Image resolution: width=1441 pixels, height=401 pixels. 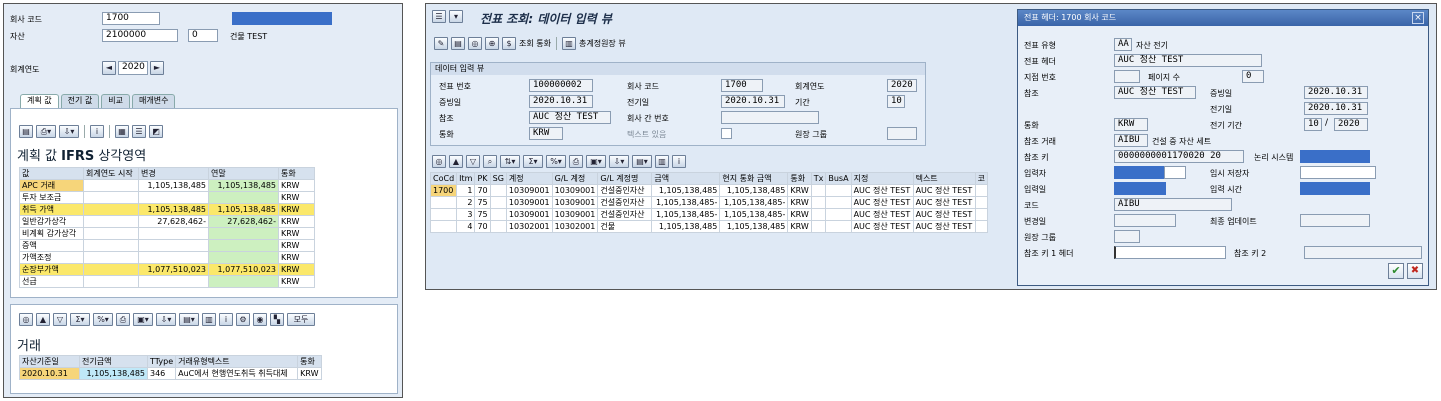 What do you see at coordinates (167, 209) in the screenshot?
I see `table-row: 취득 가액 1,105,138,485 1,105,138,485 KRW` at bounding box center [167, 209].